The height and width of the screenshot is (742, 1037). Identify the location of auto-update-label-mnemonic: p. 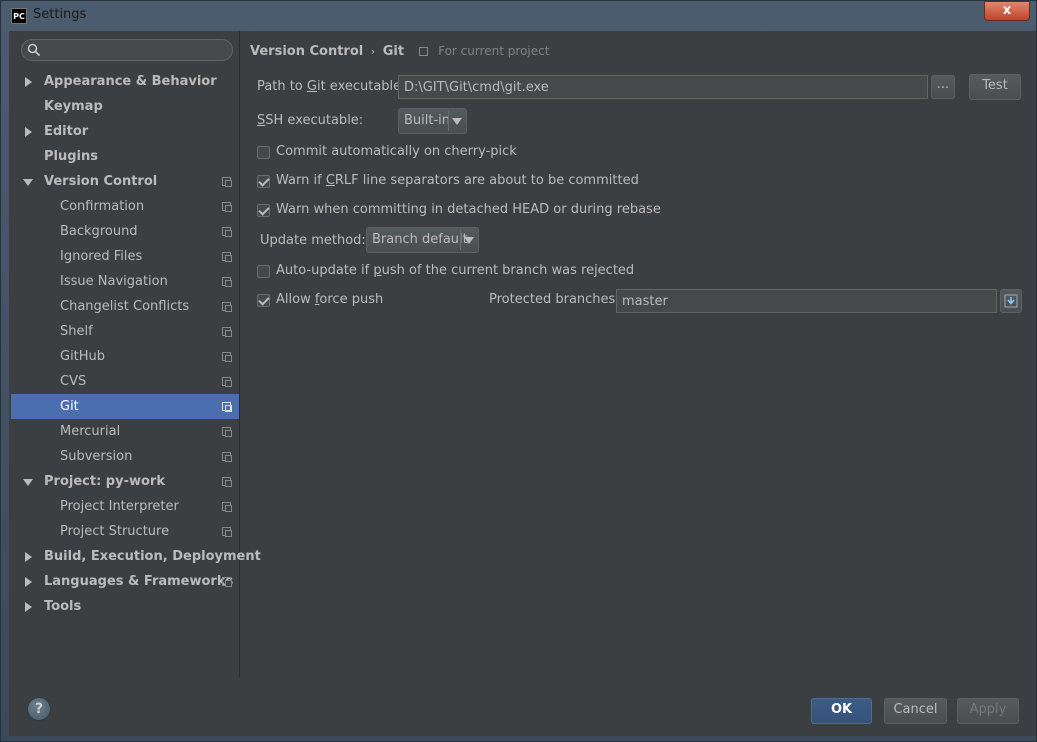
(377, 270).